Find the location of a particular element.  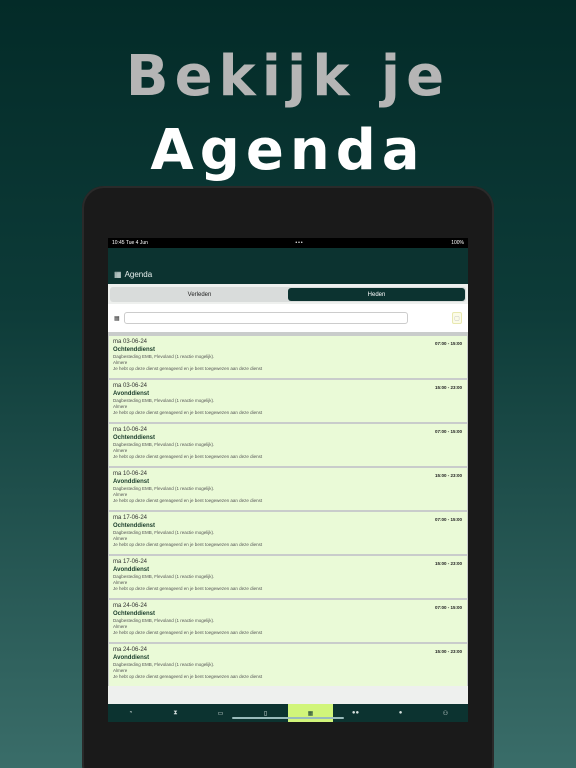

segment-control: Verleden Heden is located at coordinates (288, 294).